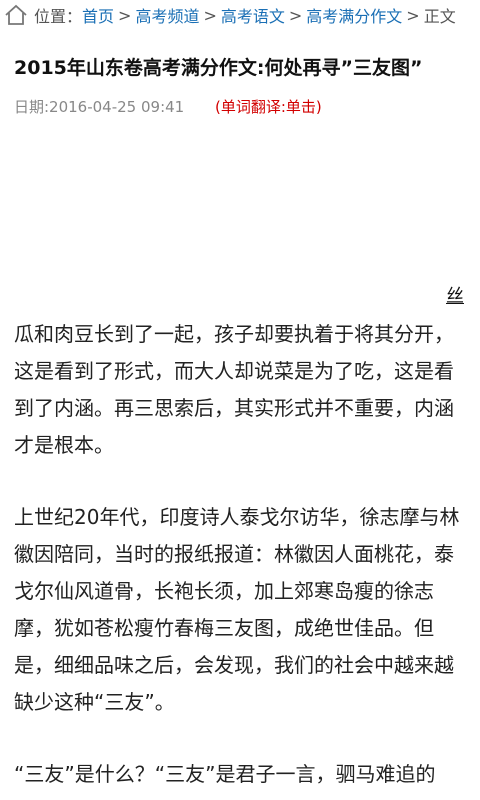  I want to click on article-date: 日期:2016-04-25 09:41, so click(99, 107).